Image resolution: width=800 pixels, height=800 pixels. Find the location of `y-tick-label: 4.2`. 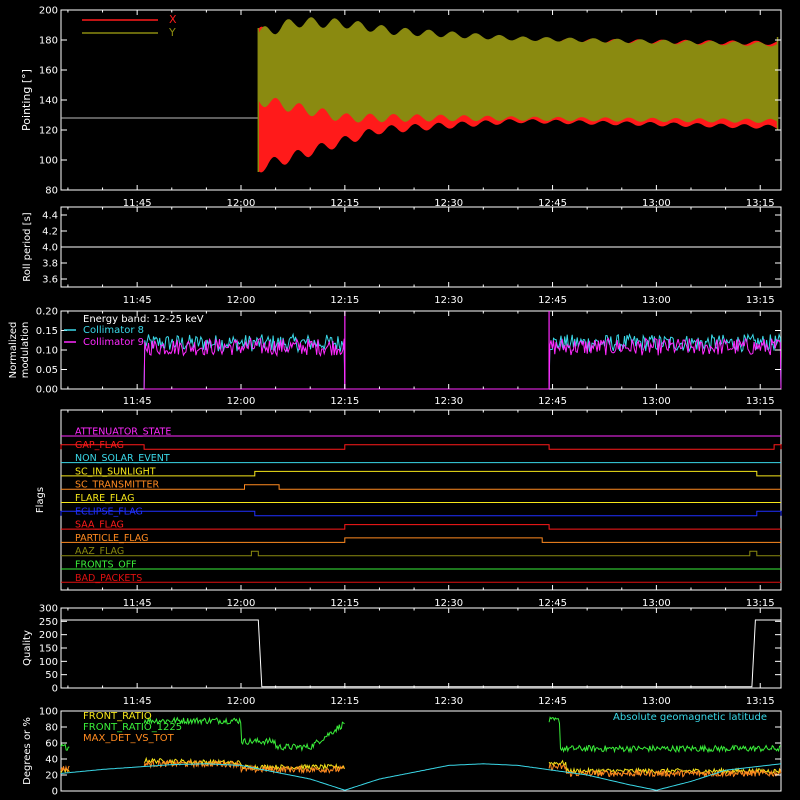

y-tick-label: 4.2 is located at coordinates (50, 232).